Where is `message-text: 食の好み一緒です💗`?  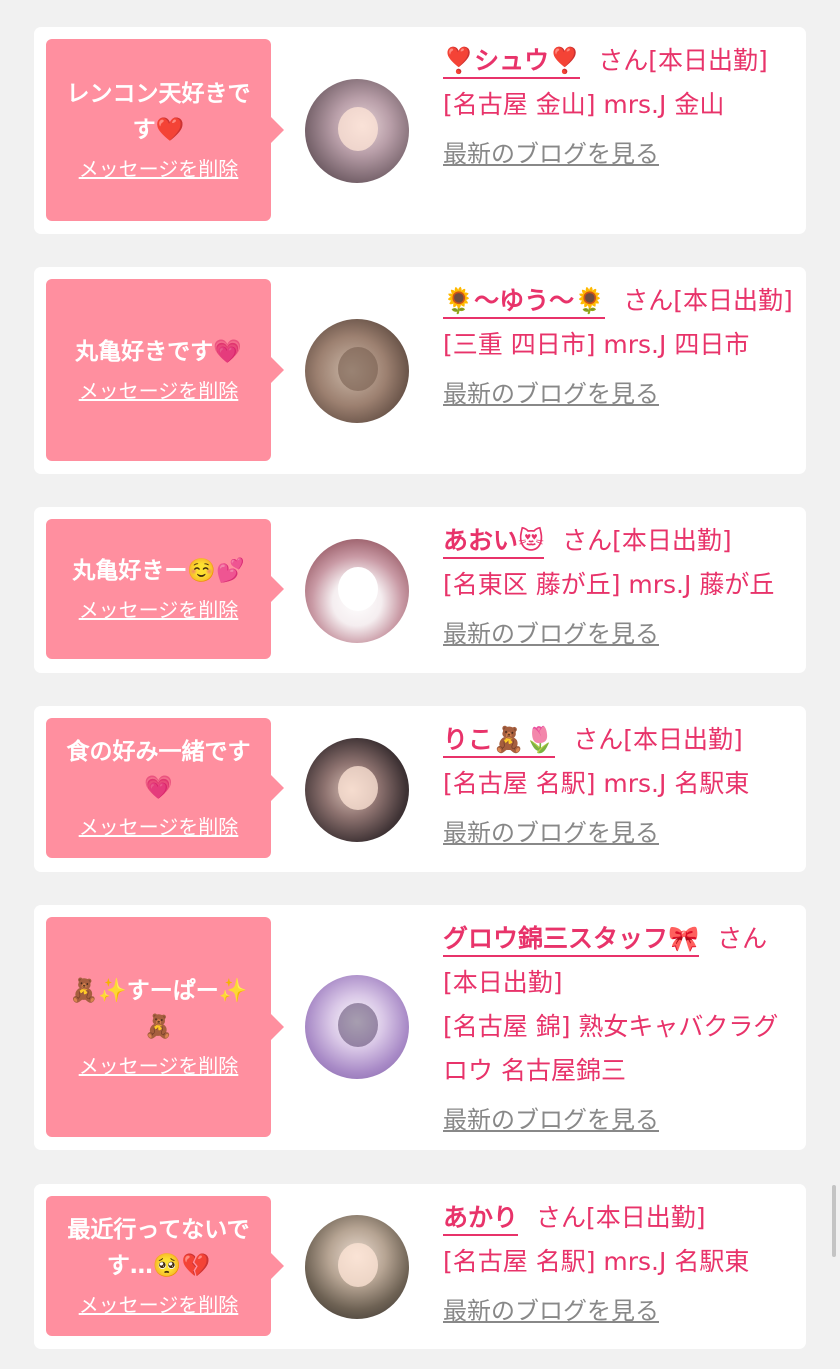 message-text: 食の好み一緒です💗 is located at coordinates (158, 770).